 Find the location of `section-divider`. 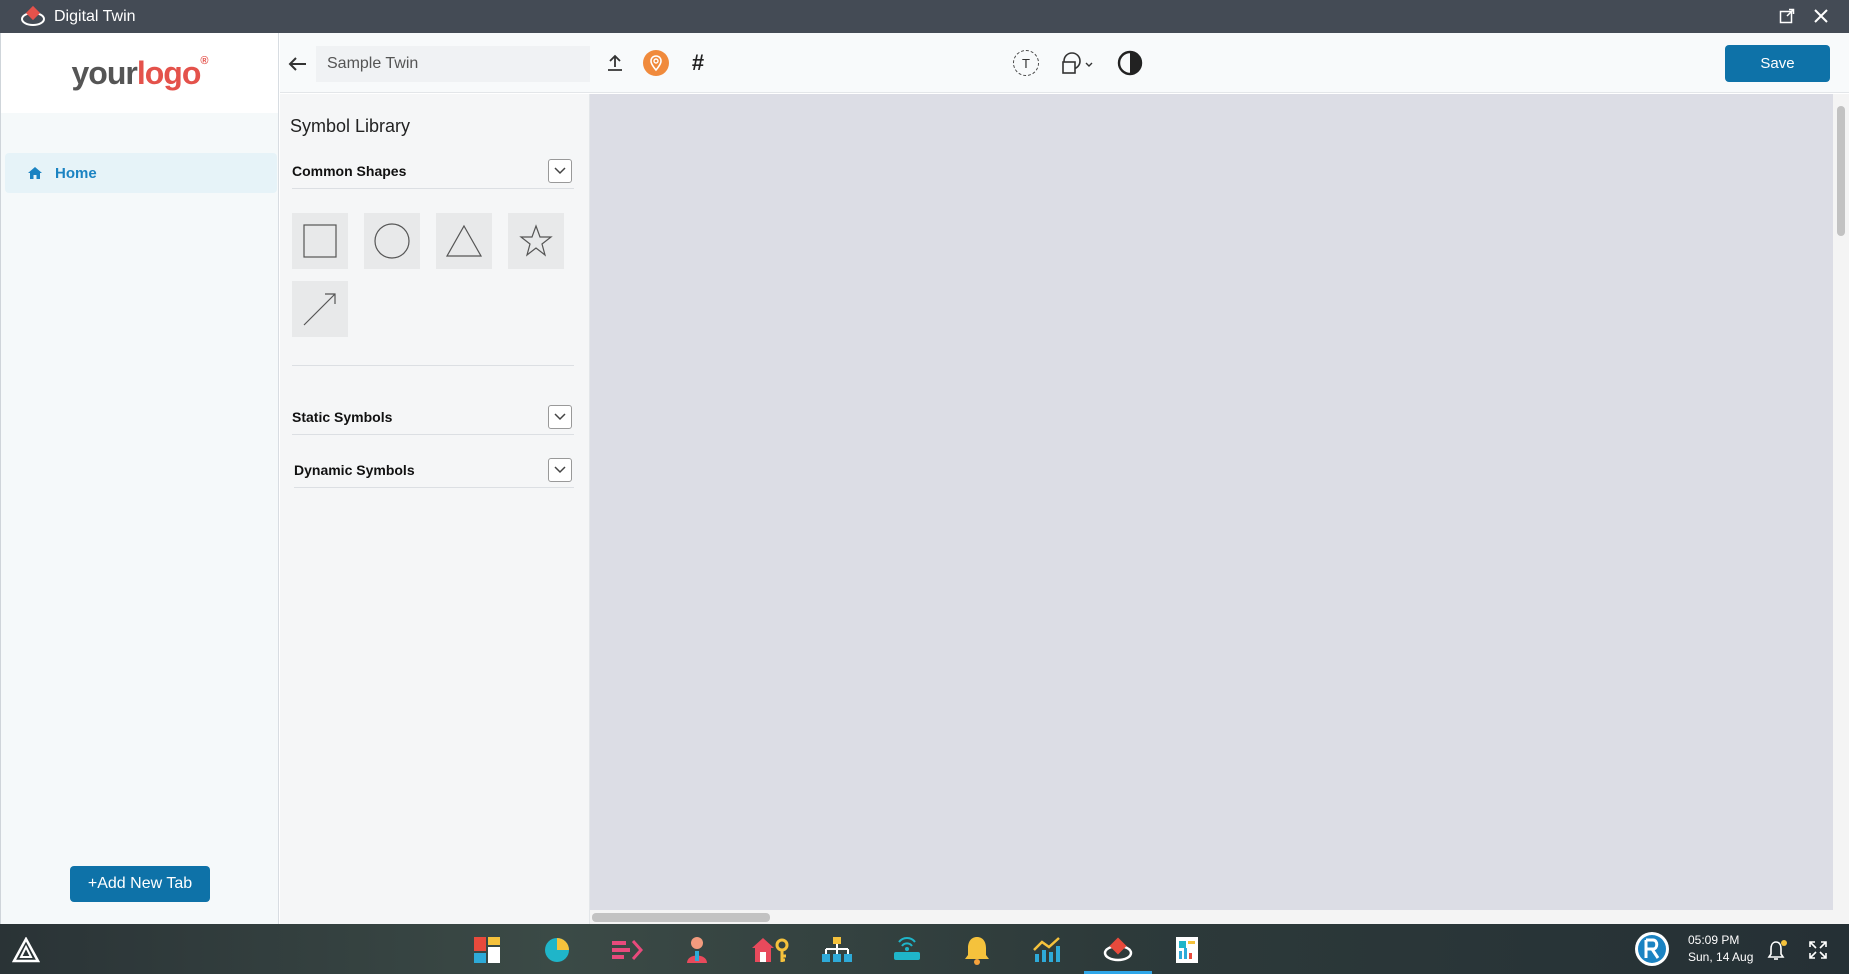

section-divider is located at coordinates (433, 365).